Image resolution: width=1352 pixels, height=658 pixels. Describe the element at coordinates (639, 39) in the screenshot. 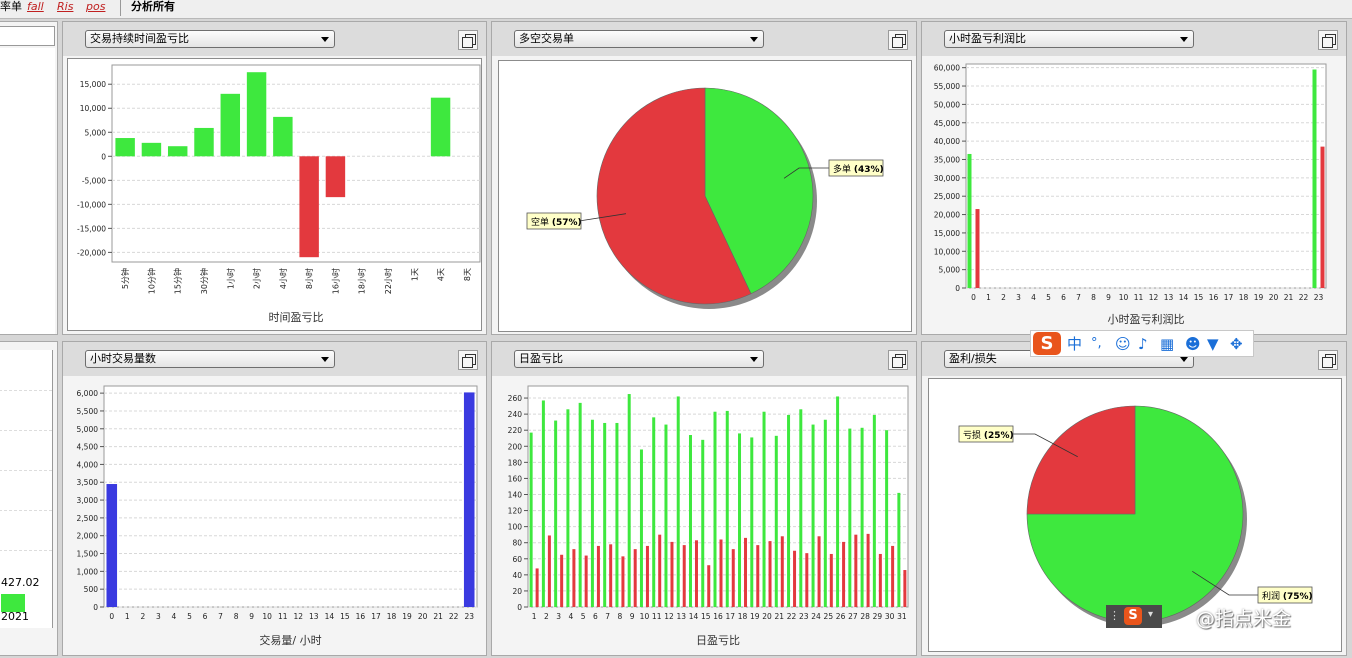

I see `chart-type-select: 多空交易单` at that location.